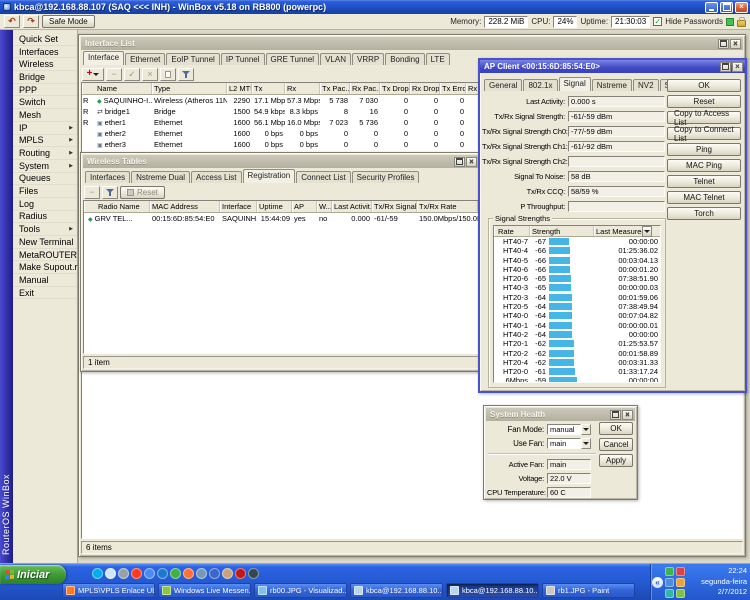 The width and height of the screenshot is (750, 600). Describe the element at coordinates (704, 85) in the screenshot. I see `ok-button: OK` at that location.